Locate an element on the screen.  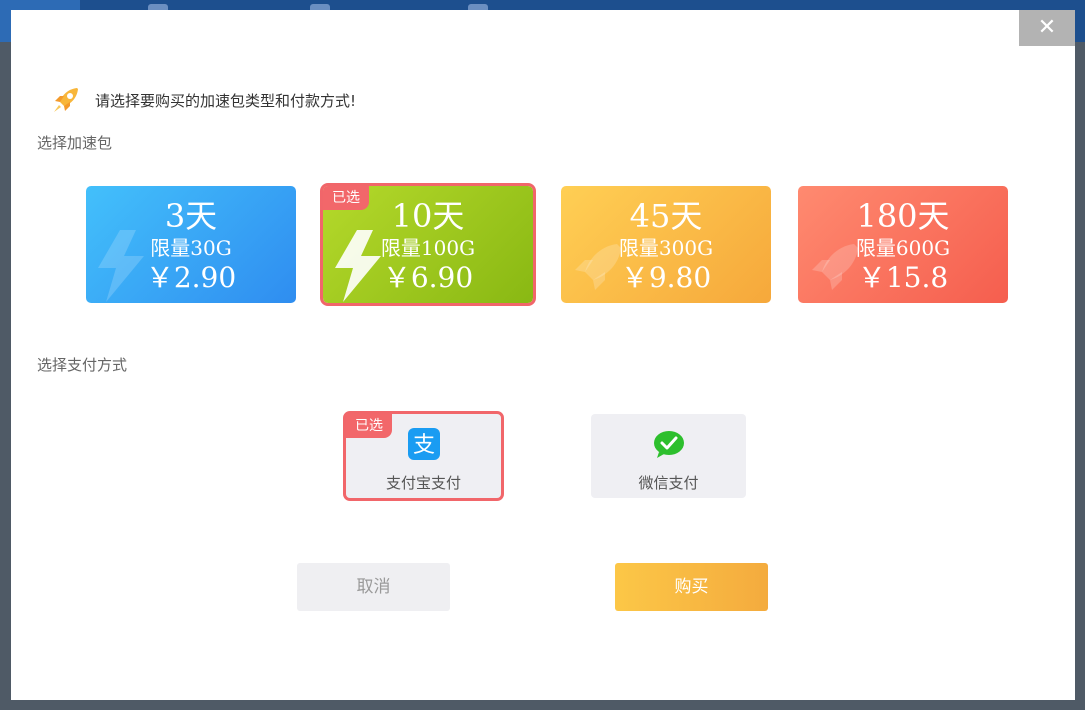
wechat-icon is located at coordinates (669, 444).